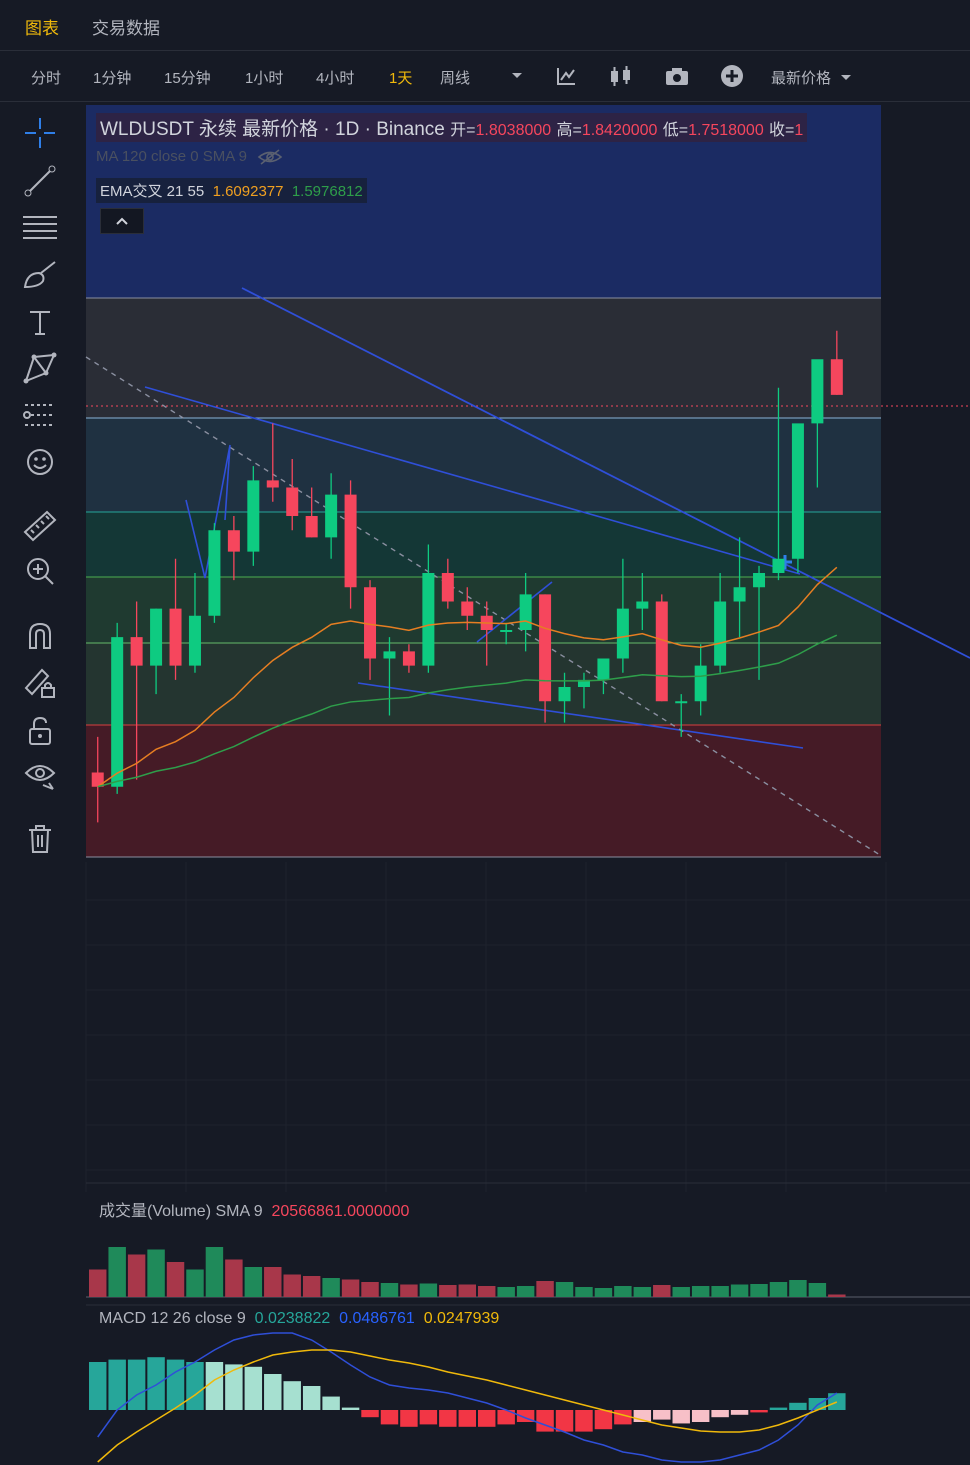 Image resolution: width=970 pixels, height=1465 pixels. I want to click on symbol-title: WLDUSDT 永续 最新价格 · 1D · Binance, so click(272, 129).